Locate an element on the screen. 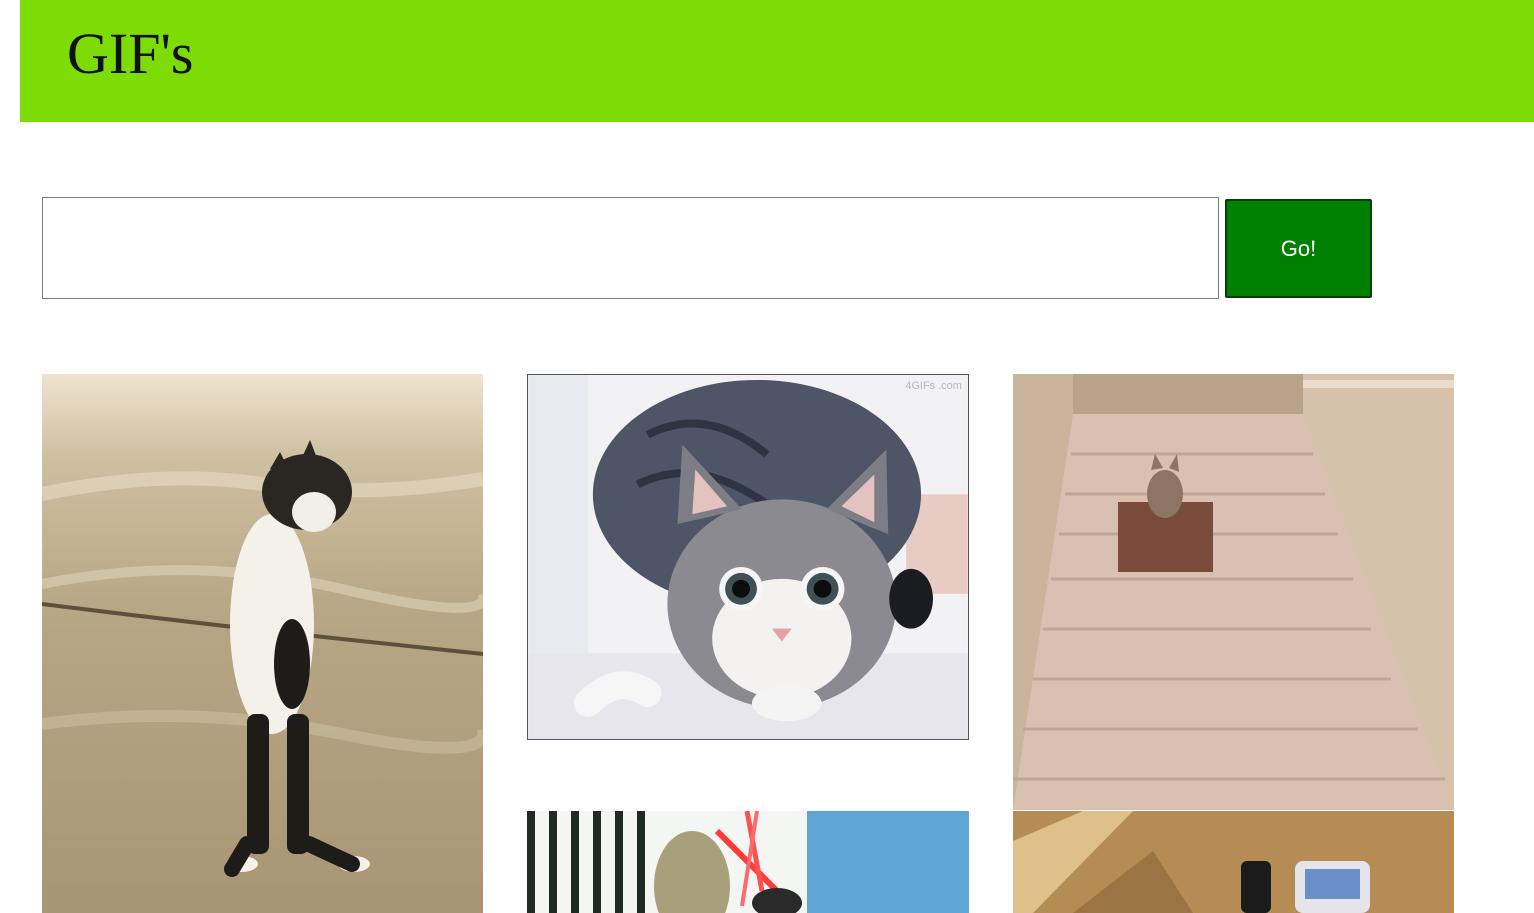 Image resolution: width=1534 pixels, height=913 pixels. watermark-text: 4GIFs .com is located at coordinates (933, 386).